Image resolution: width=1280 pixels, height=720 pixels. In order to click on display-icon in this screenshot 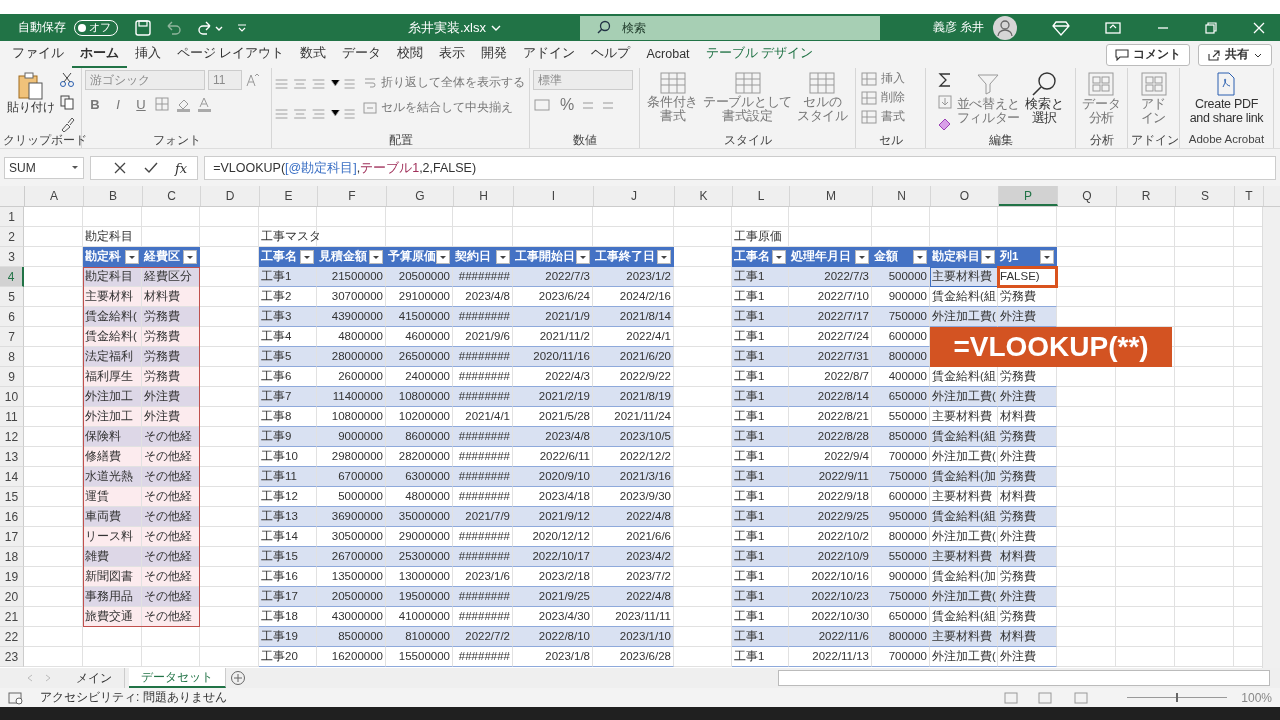, I will do `click(1113, 27)`.